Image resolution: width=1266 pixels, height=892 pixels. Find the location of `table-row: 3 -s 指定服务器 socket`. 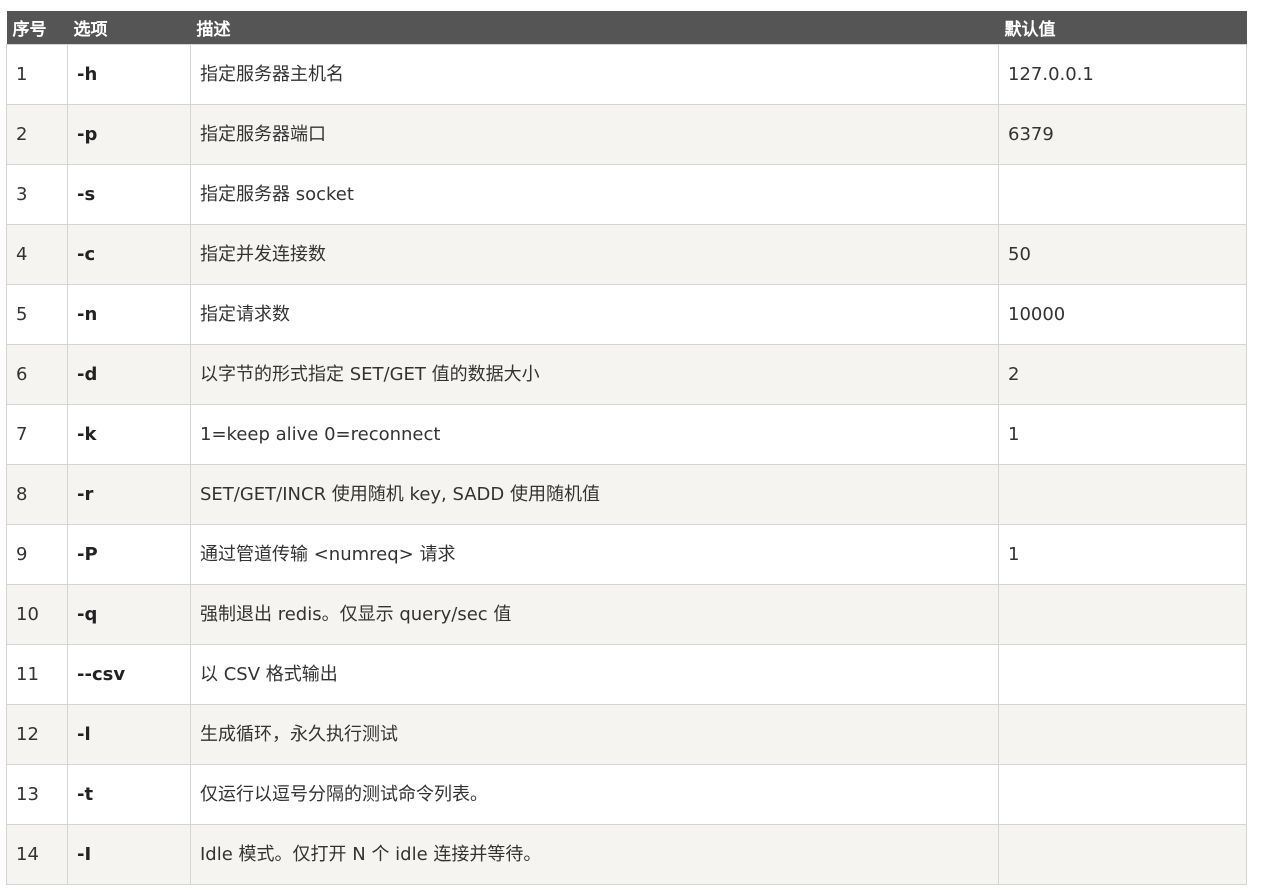

table-row: 3 -s 指定服务器 socket is located at coordinates (626, 194).